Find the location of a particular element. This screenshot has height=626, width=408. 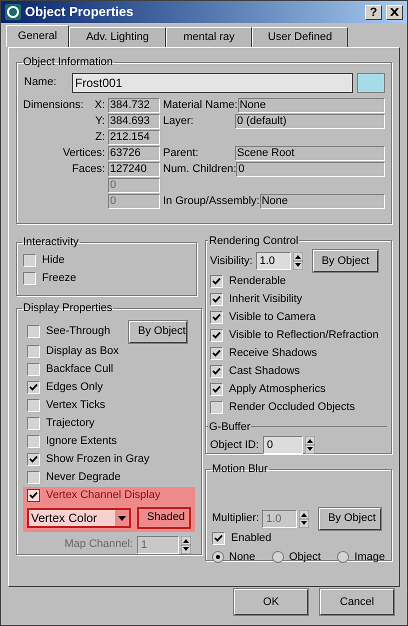

tab: User Defined is located at coordinates (300, 37).